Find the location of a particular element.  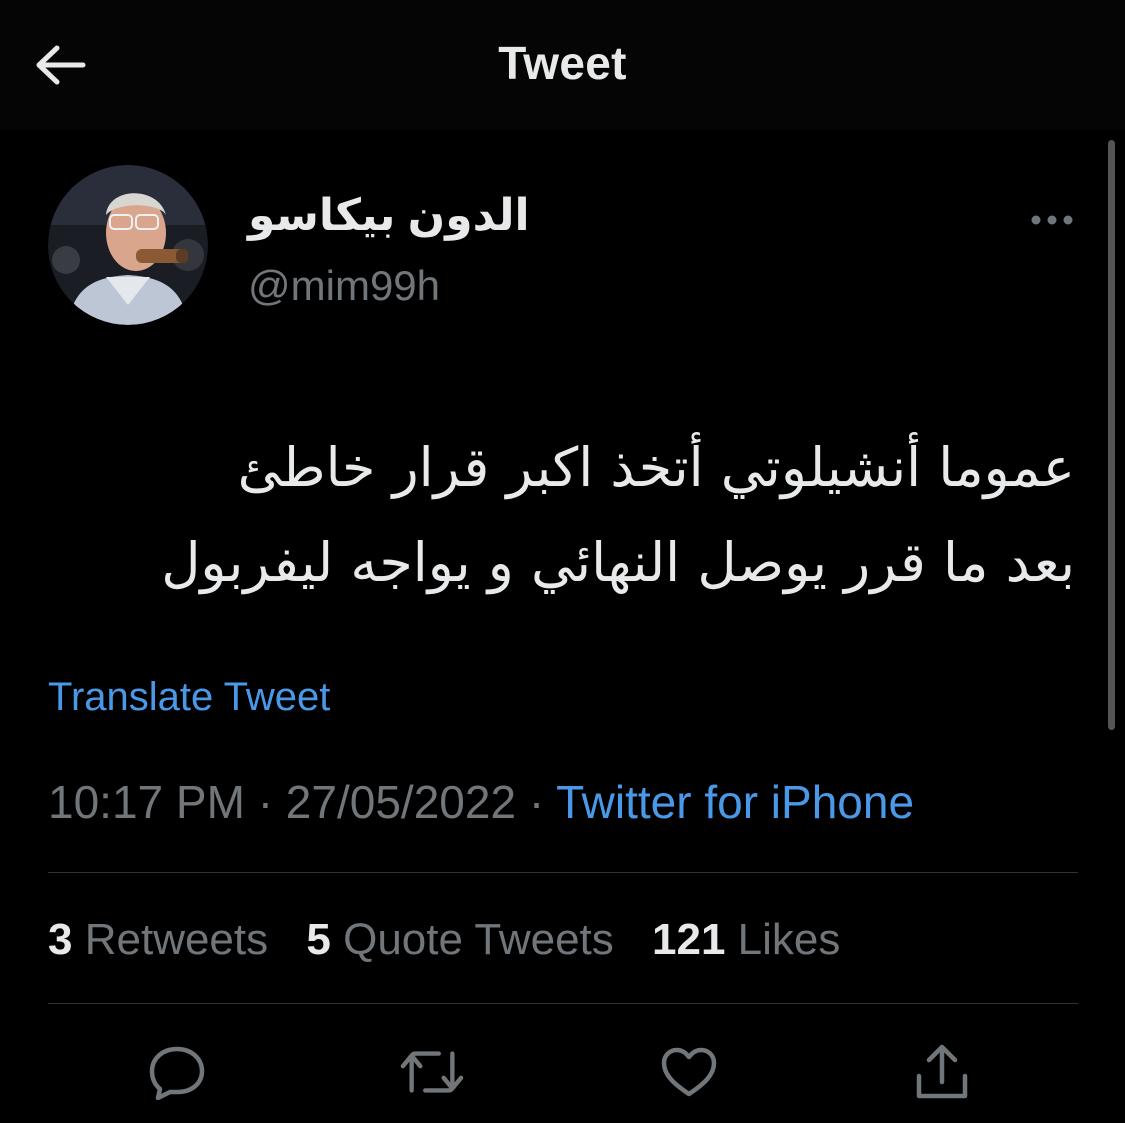

likes-stat: 121 Likes is located at coordinates (746, 939).